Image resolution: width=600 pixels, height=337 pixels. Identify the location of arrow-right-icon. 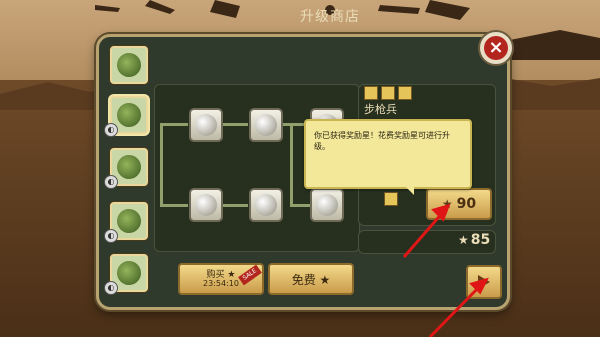
(484, 282).